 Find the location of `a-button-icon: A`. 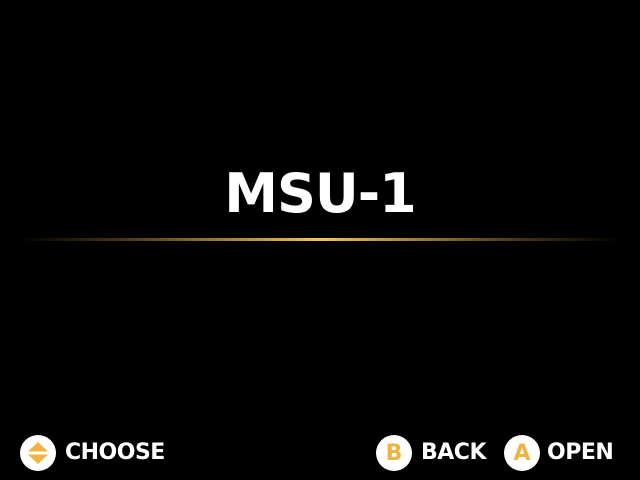

a-button-icon: A is located at coordinates (522, 453).